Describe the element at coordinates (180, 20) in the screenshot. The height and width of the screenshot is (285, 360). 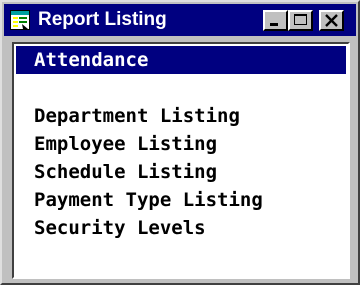
I see `title-bar: Report Listing` at that location.